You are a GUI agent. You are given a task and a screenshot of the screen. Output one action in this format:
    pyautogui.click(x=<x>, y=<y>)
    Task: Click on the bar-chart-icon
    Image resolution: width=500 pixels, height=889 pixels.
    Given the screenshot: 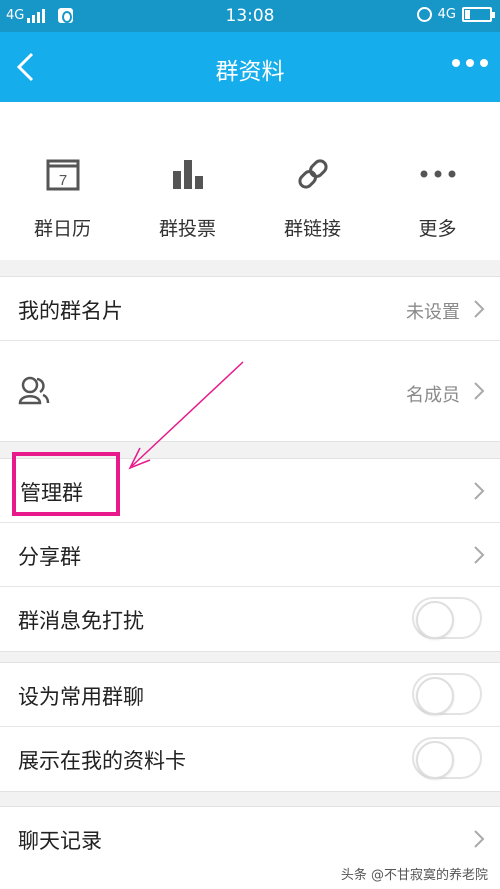 What is the action you would take?
    pyautogui.click(x=187, y=174)
    